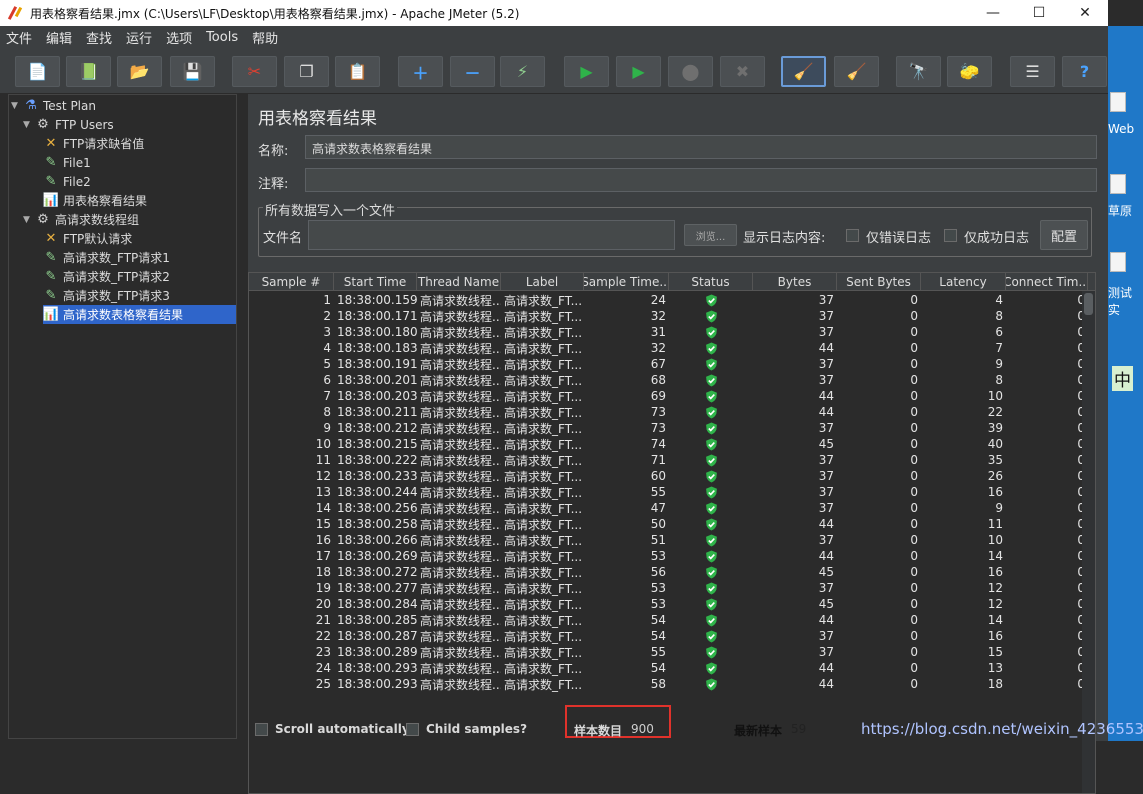 The width and height of the screenshot is (1143, 794). What do you see at coordinates (139, 71) in the screenshot?
I see `open-button: 📂` at bounding box center [139, 71].